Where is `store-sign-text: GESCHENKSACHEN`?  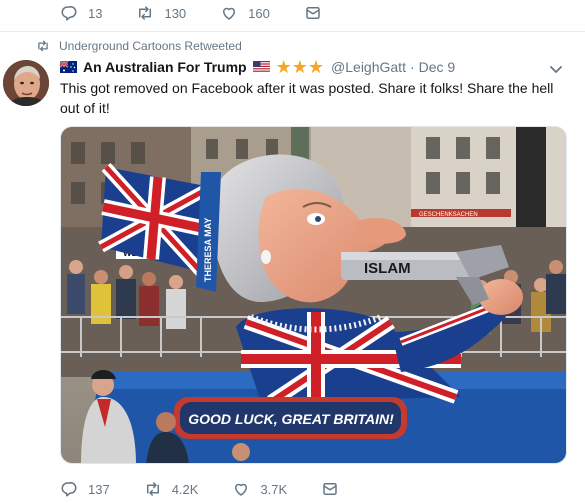
store-sign-text: GESCHENKSACHEN is located at coordinates (448, 215).